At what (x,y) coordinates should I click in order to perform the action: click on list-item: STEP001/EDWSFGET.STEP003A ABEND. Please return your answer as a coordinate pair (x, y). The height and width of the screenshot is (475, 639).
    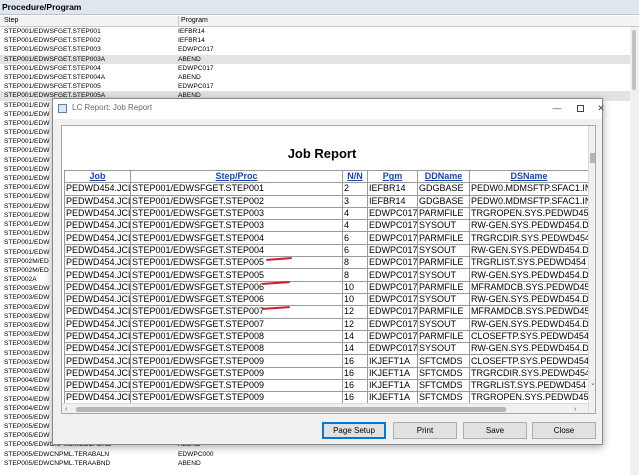
    Looking at the image, I should click on (319, 59).